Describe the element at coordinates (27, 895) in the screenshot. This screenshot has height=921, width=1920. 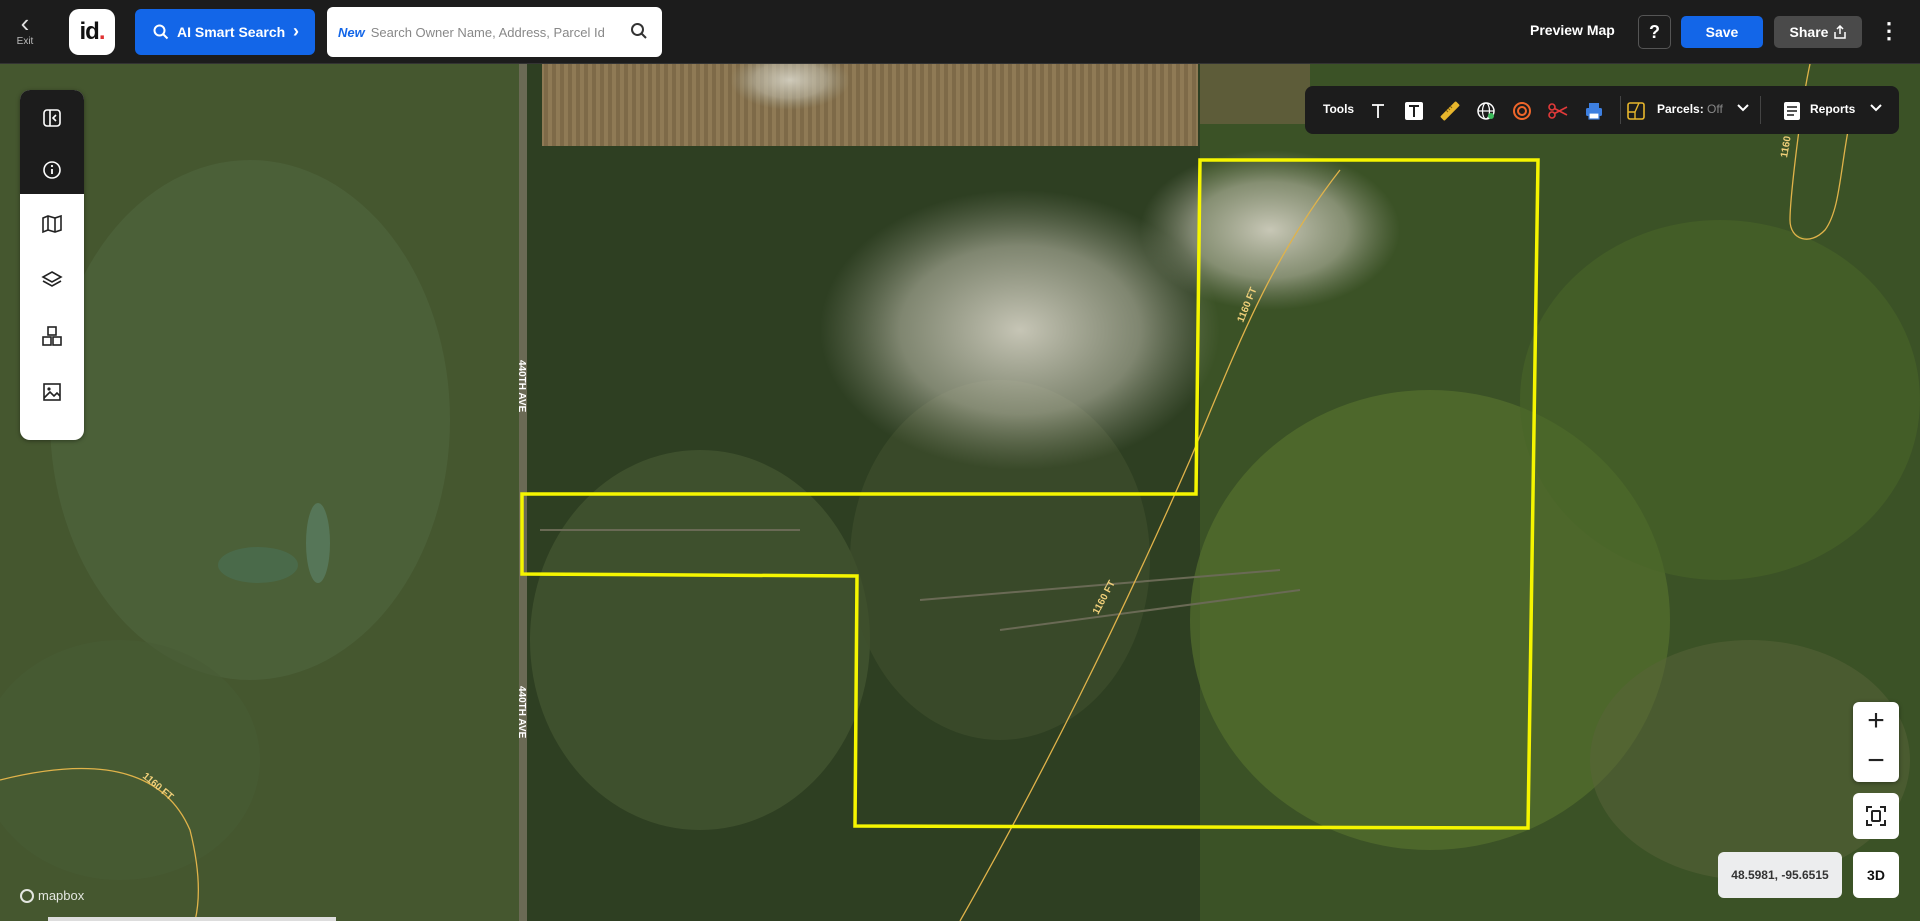
I see `mapbox-logo-icon` at that location.